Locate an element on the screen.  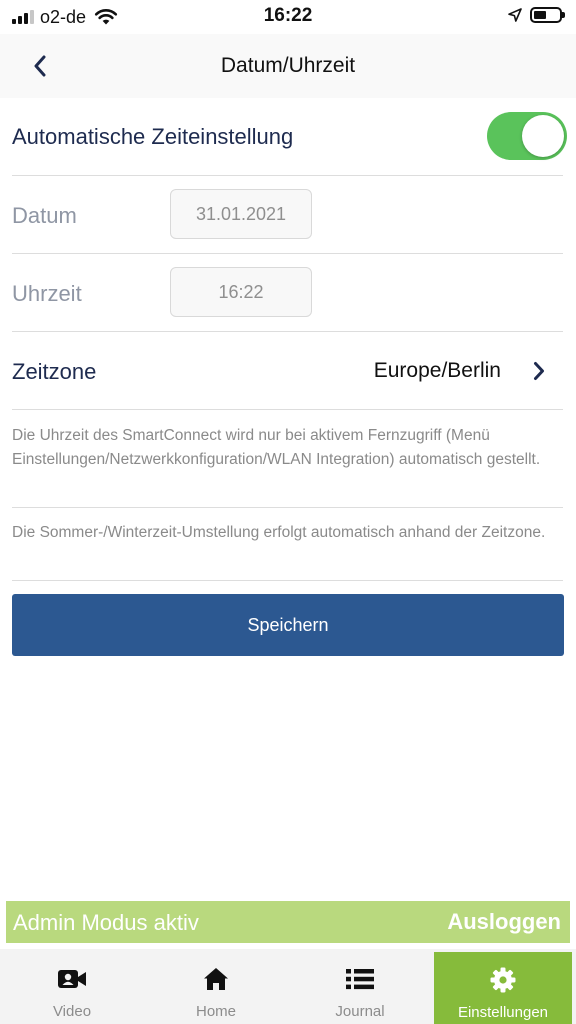
date-row: Datum 31.01.2021 is located at coordinates (287, 215).